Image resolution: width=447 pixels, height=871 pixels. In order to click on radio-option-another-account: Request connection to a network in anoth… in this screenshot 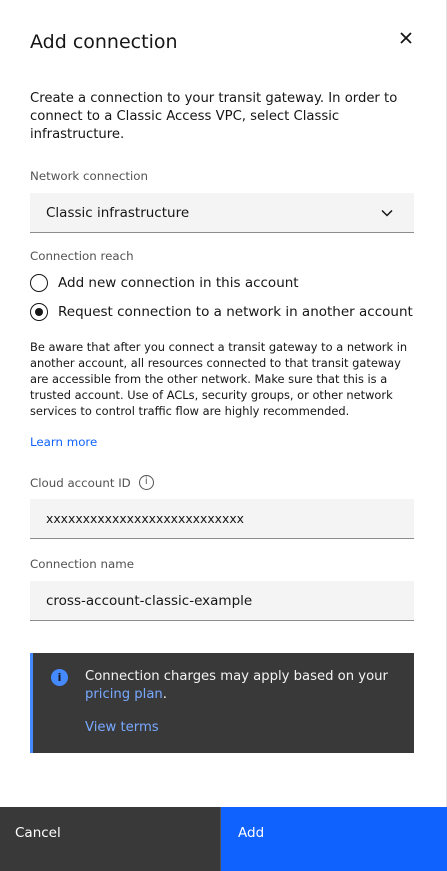, I will do `click(221, 312)`.